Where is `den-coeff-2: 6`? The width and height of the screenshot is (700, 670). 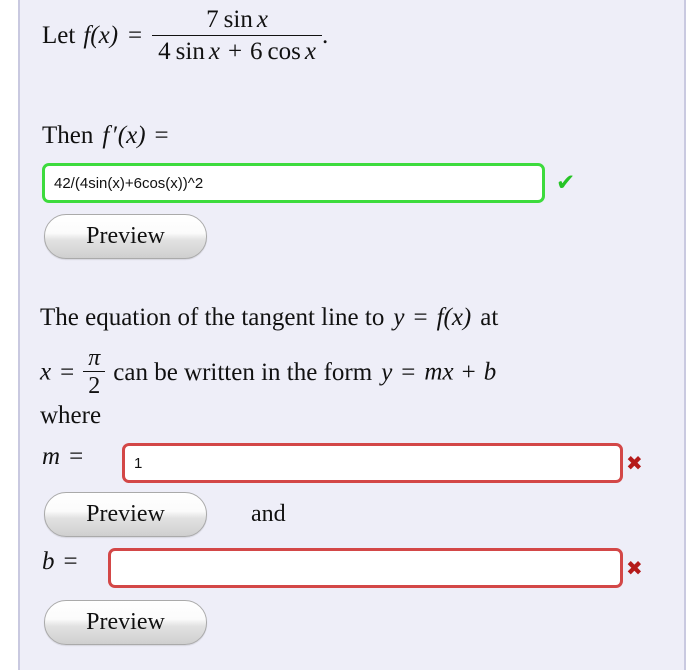
den-coeff-2: 6 is located at coordinates (256, 52).